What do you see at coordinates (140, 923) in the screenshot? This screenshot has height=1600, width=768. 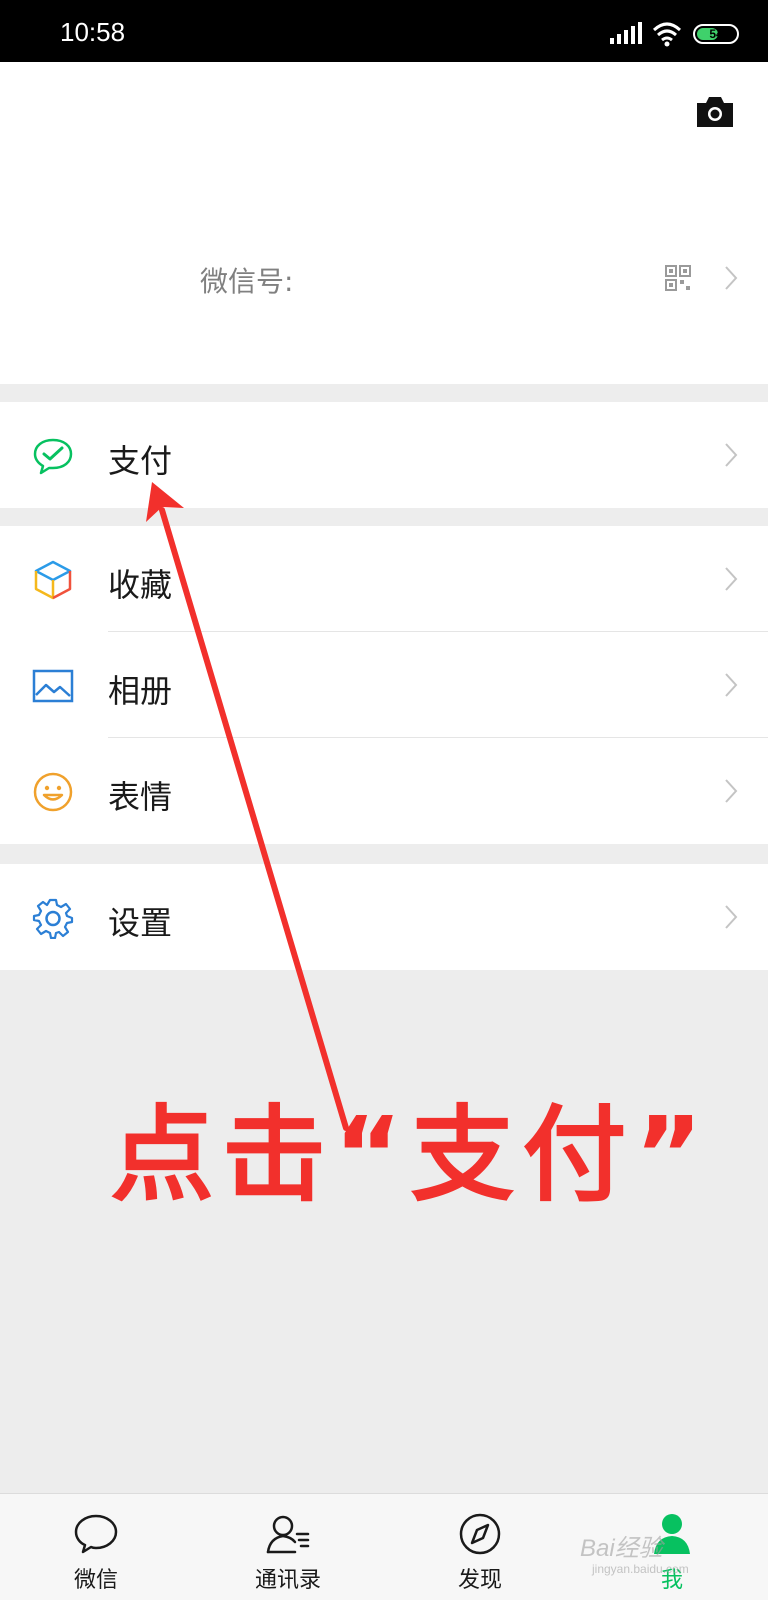 I see `menu-label-settings: 设置` at bounding box center [140, 923].